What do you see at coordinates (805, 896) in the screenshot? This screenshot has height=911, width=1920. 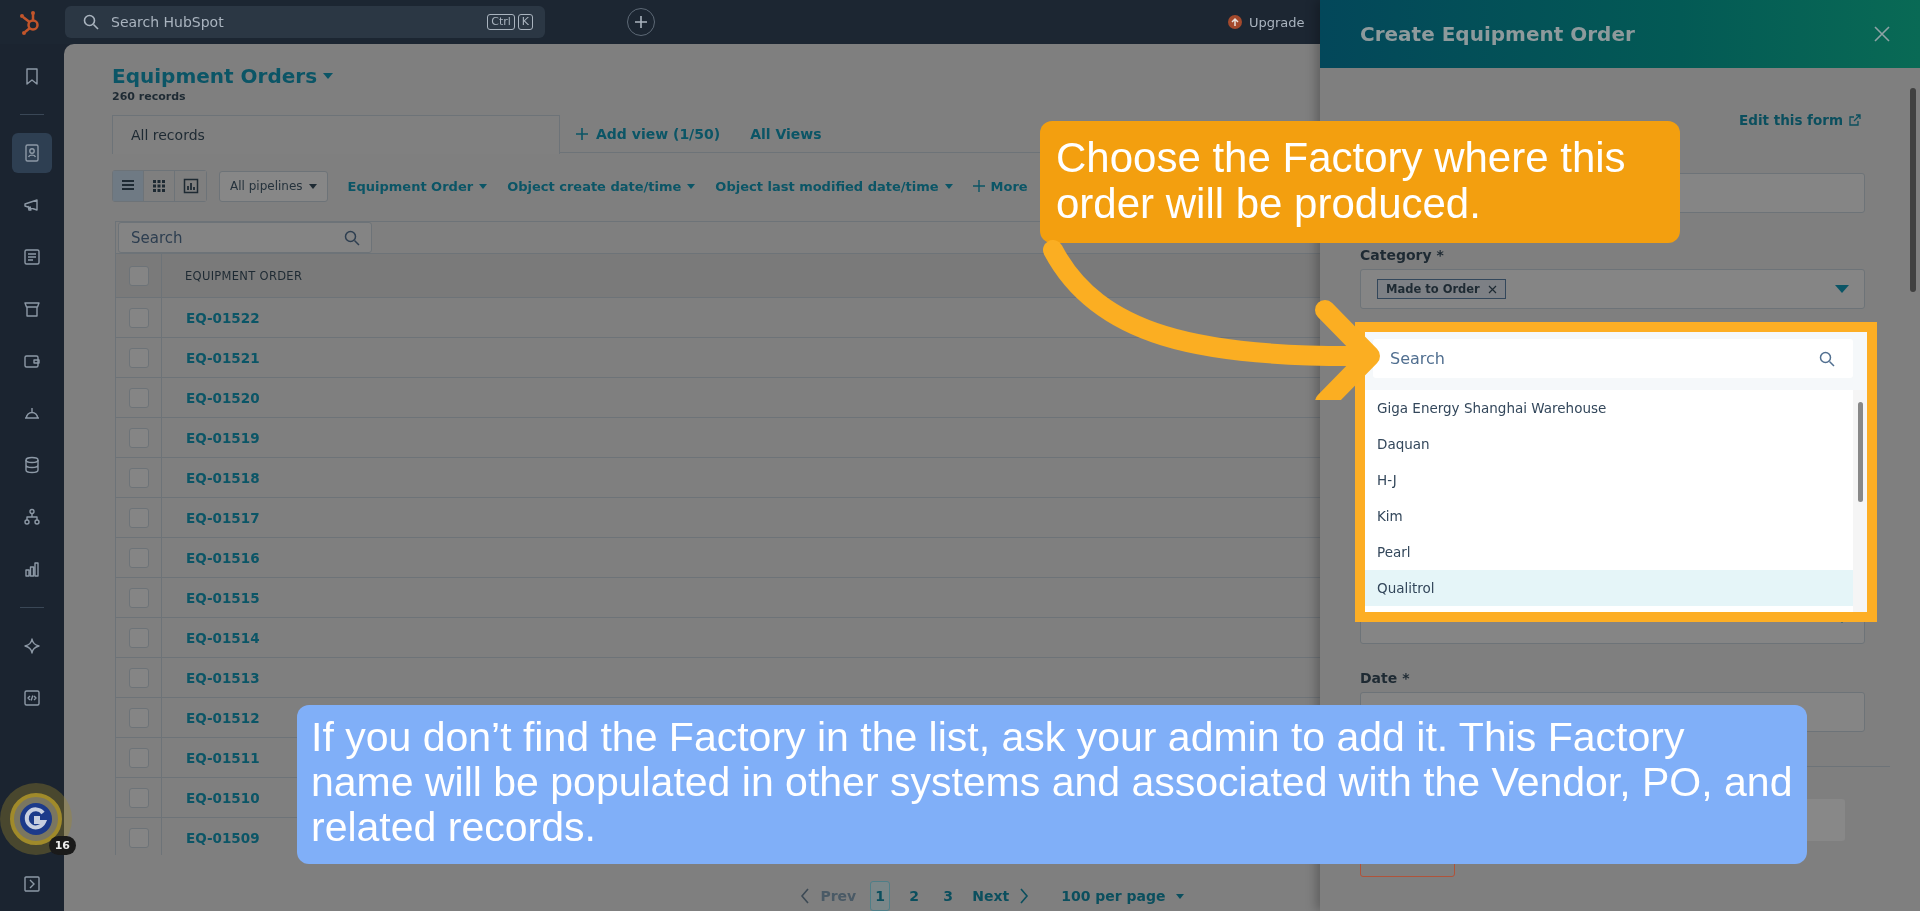 I see `chevron-left-icon` at bounding box center [805, 896].